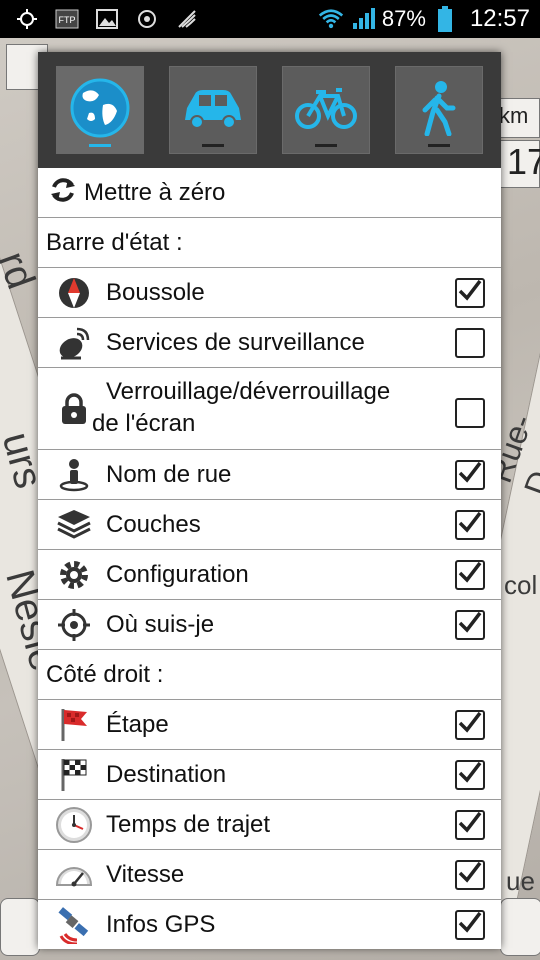  Describe the element at coordinates (248, 391) in the screenshot. I see `list-item-label: Verrouillage/déverrouillage` at that location.